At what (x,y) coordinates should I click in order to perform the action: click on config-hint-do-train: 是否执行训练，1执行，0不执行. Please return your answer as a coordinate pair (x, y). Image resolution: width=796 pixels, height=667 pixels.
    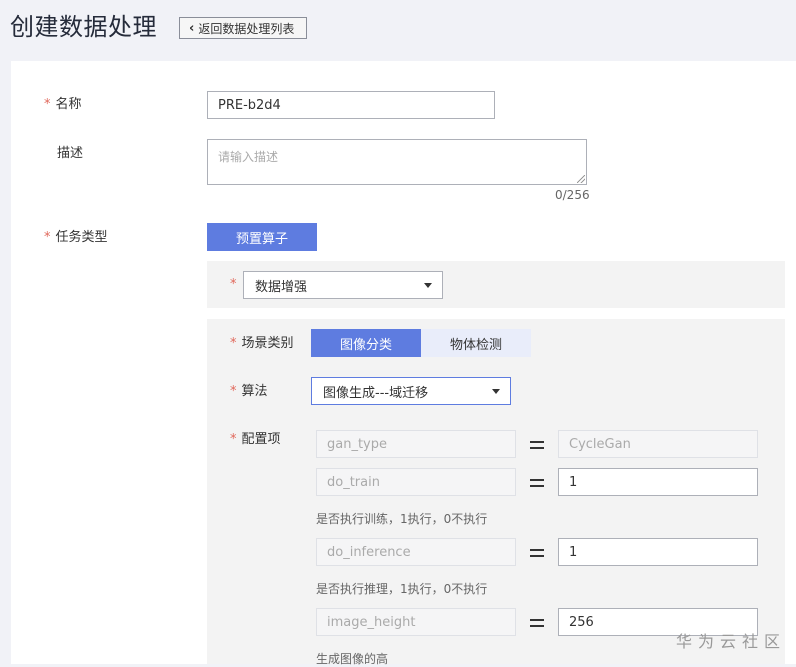
    Looking at the image, I should click on (402, 519).